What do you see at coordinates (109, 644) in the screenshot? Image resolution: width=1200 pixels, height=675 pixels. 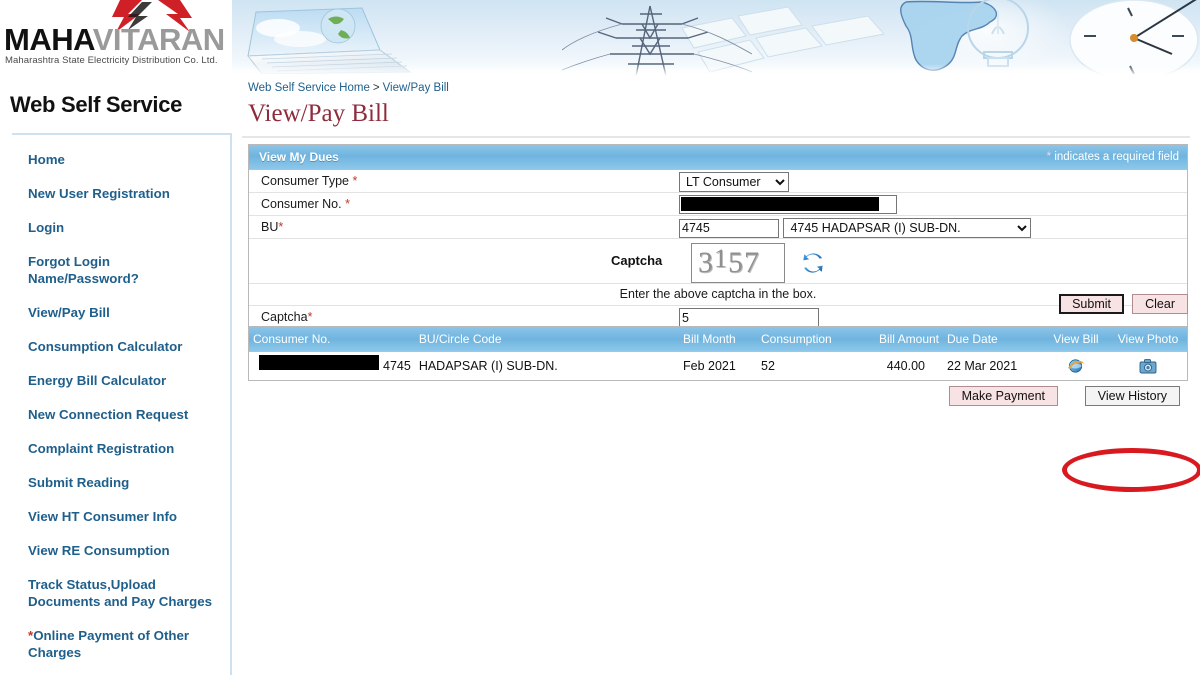 I see `sidebar-item-label: Online Payment of Other Charges` at bounding box center [109, 644].